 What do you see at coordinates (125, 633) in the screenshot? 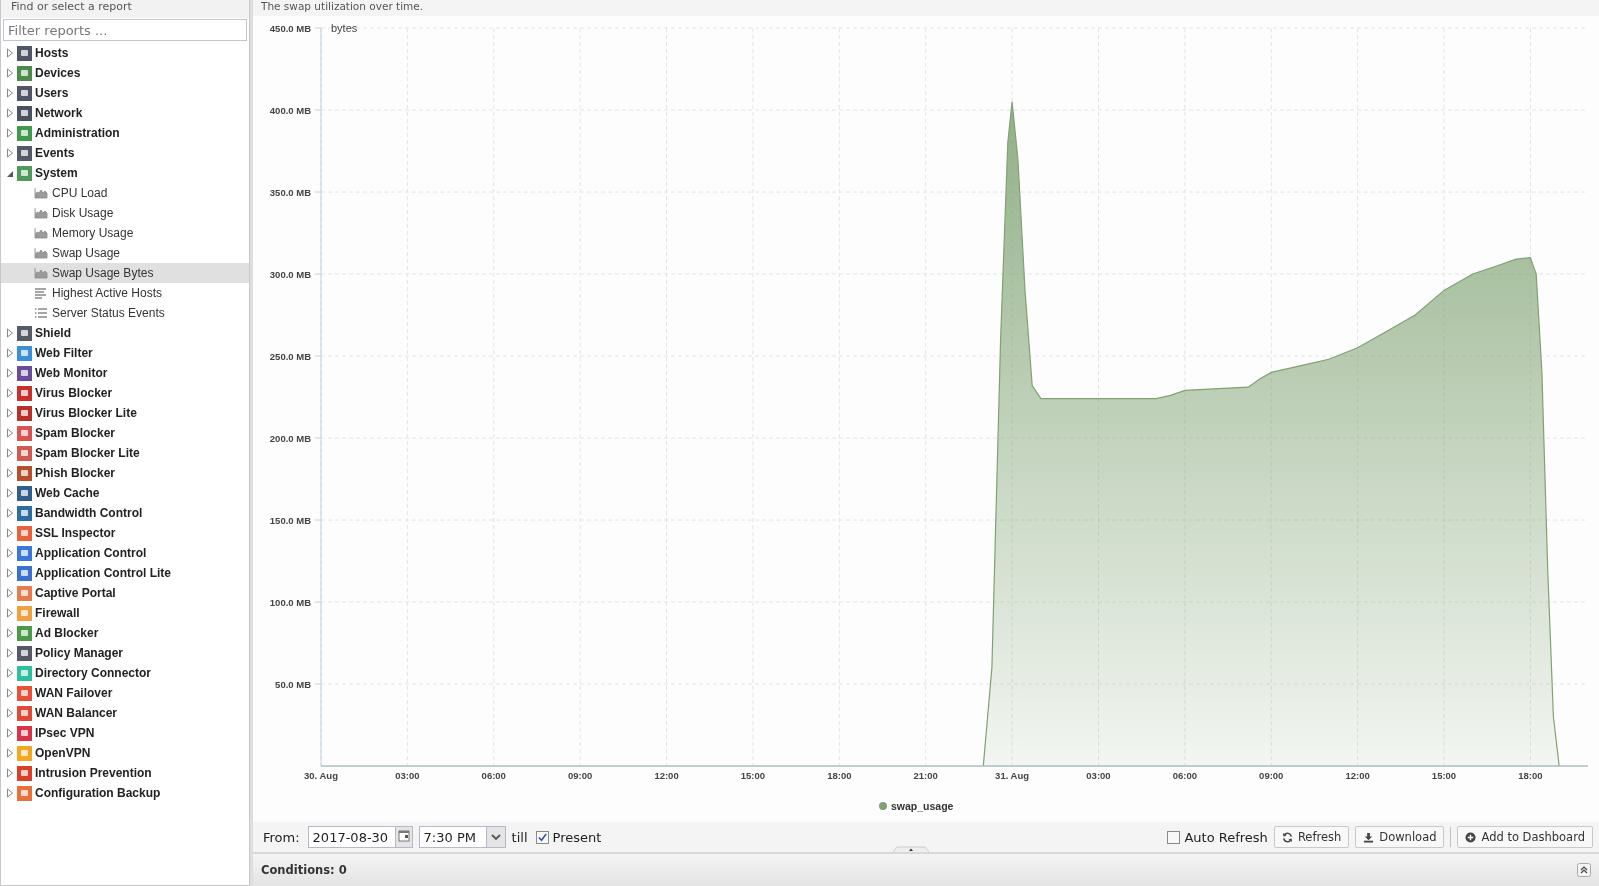
I see `tree-item: Ad Blocker` at bounding box center [125, 633].